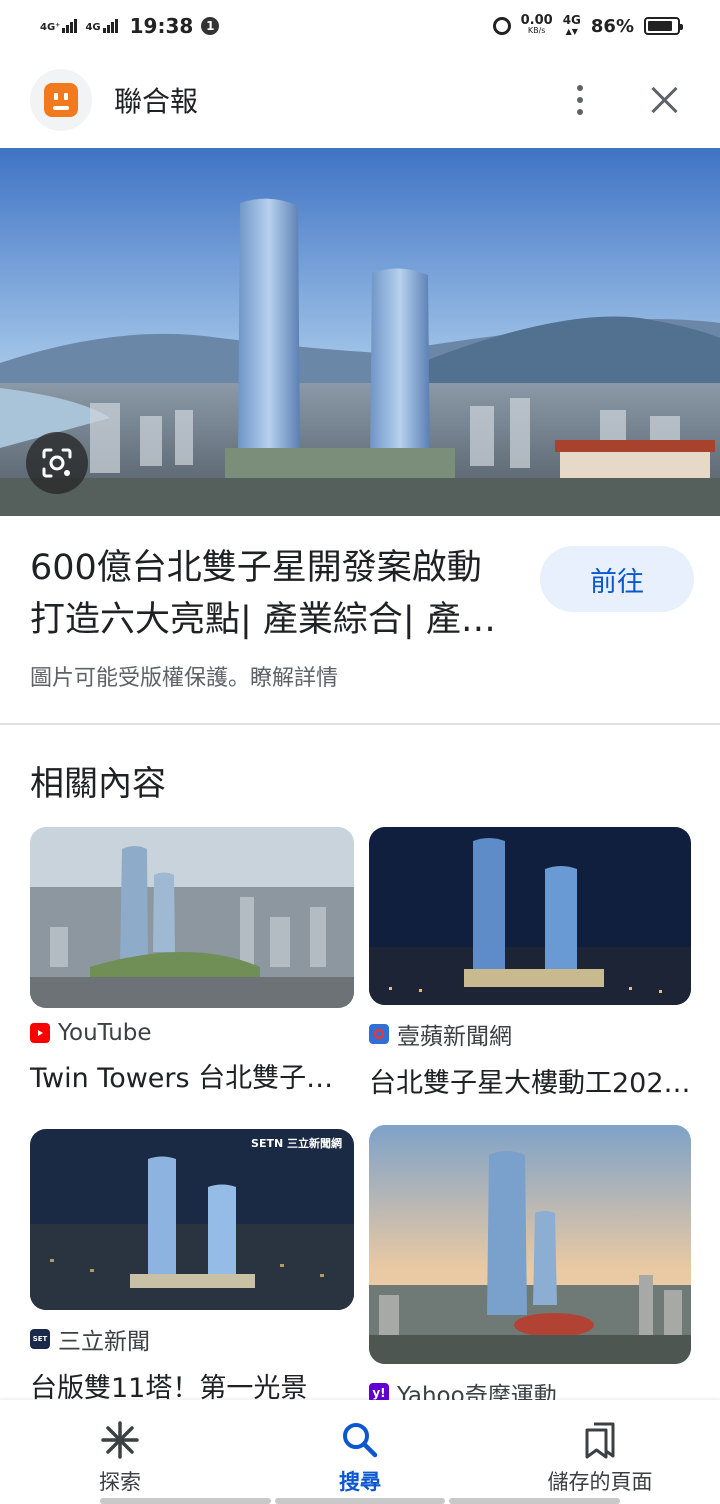 This screenshot has width=720, height=1504. I want to click on data-activity-icon: 4G ▲▼, so click(571, 24).